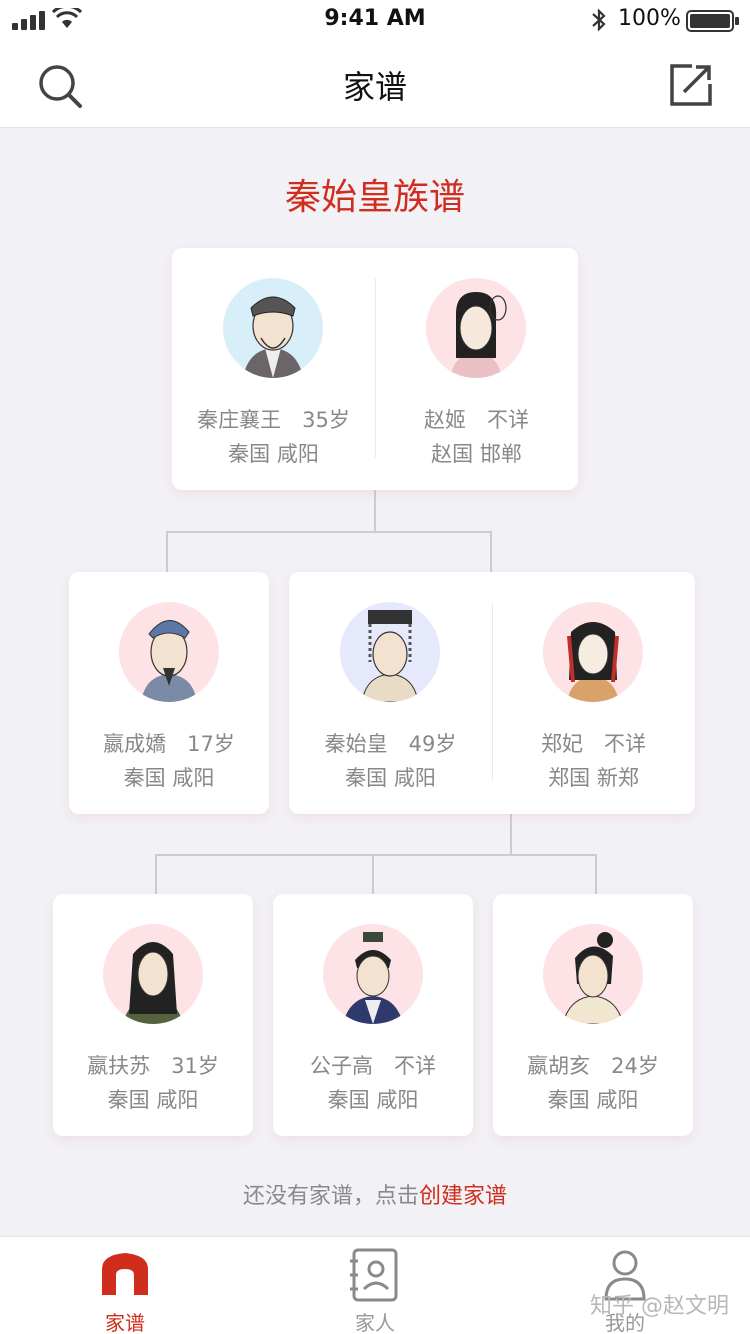 The width and height of the screenshot is (750, 1334). What do you see at coordinates (476, 454) in the screenshot?
I see `person-location: 赵国 邯郸` at bounding box center [476, 454].